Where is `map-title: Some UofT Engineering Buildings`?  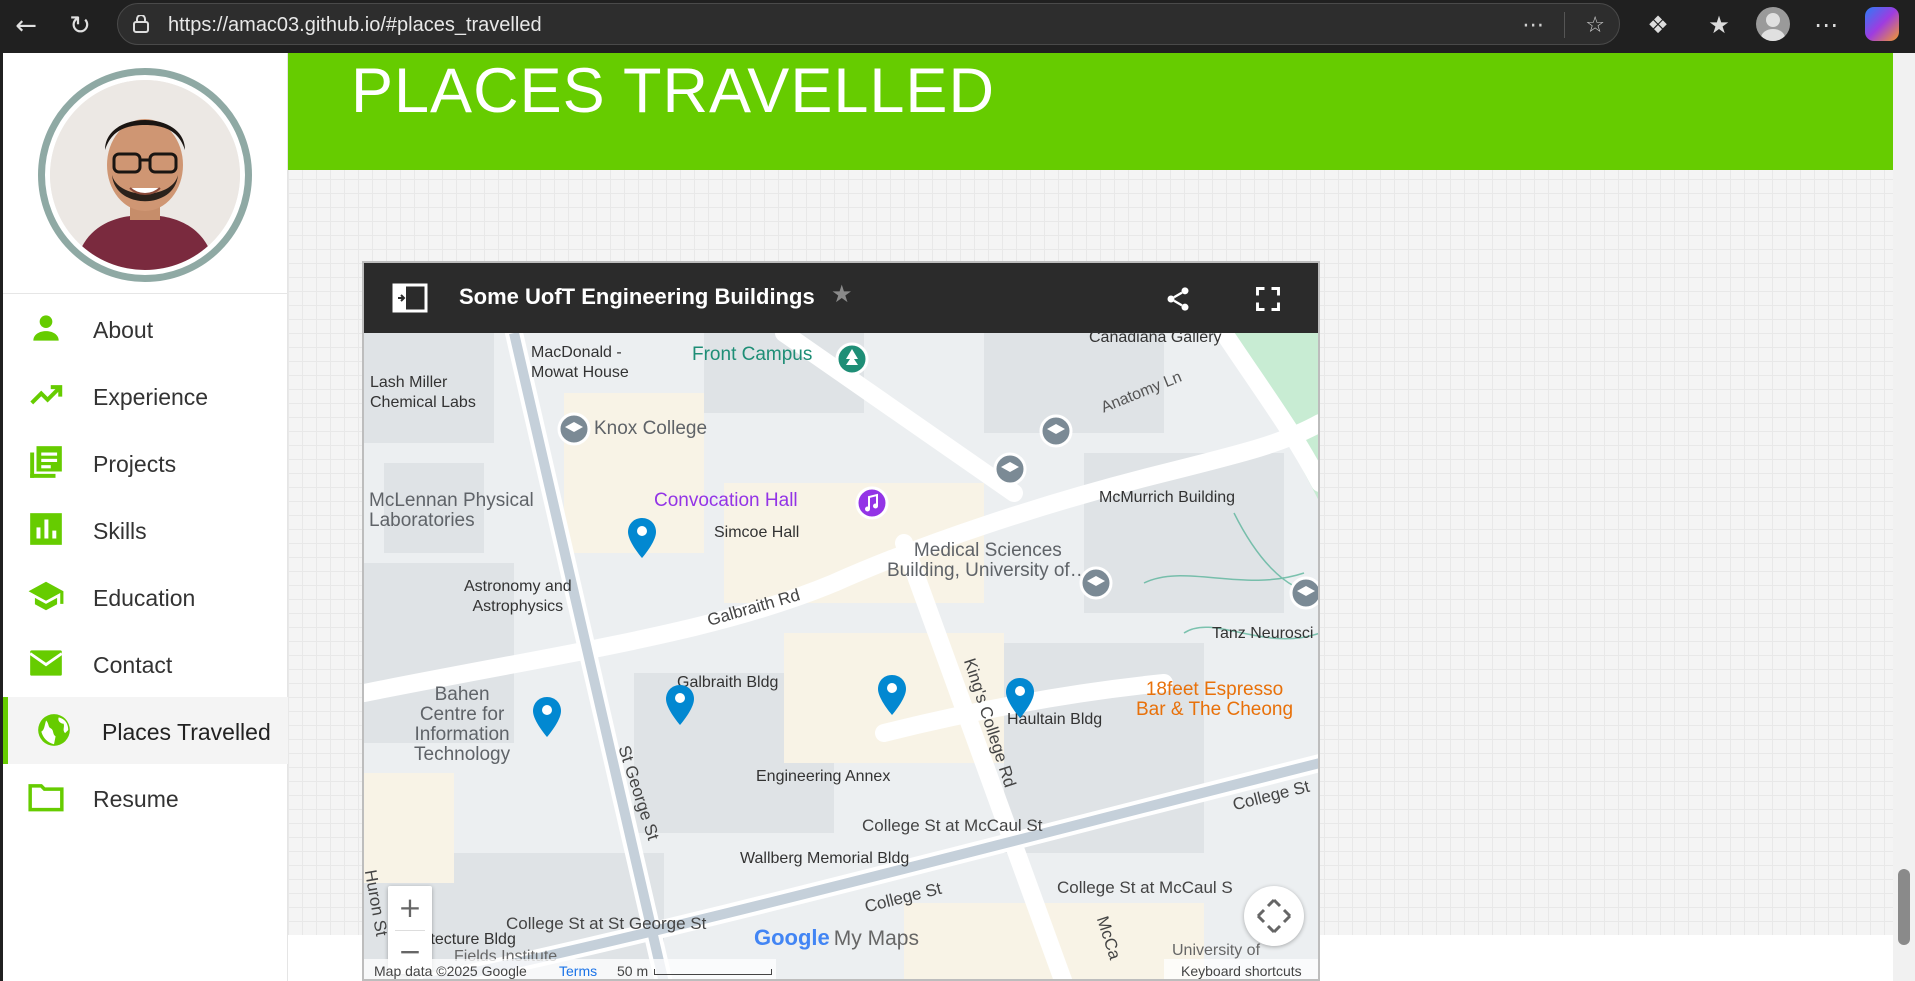
map-title: Some UofT Engineering Buildings is located at coordinates (637, 296).